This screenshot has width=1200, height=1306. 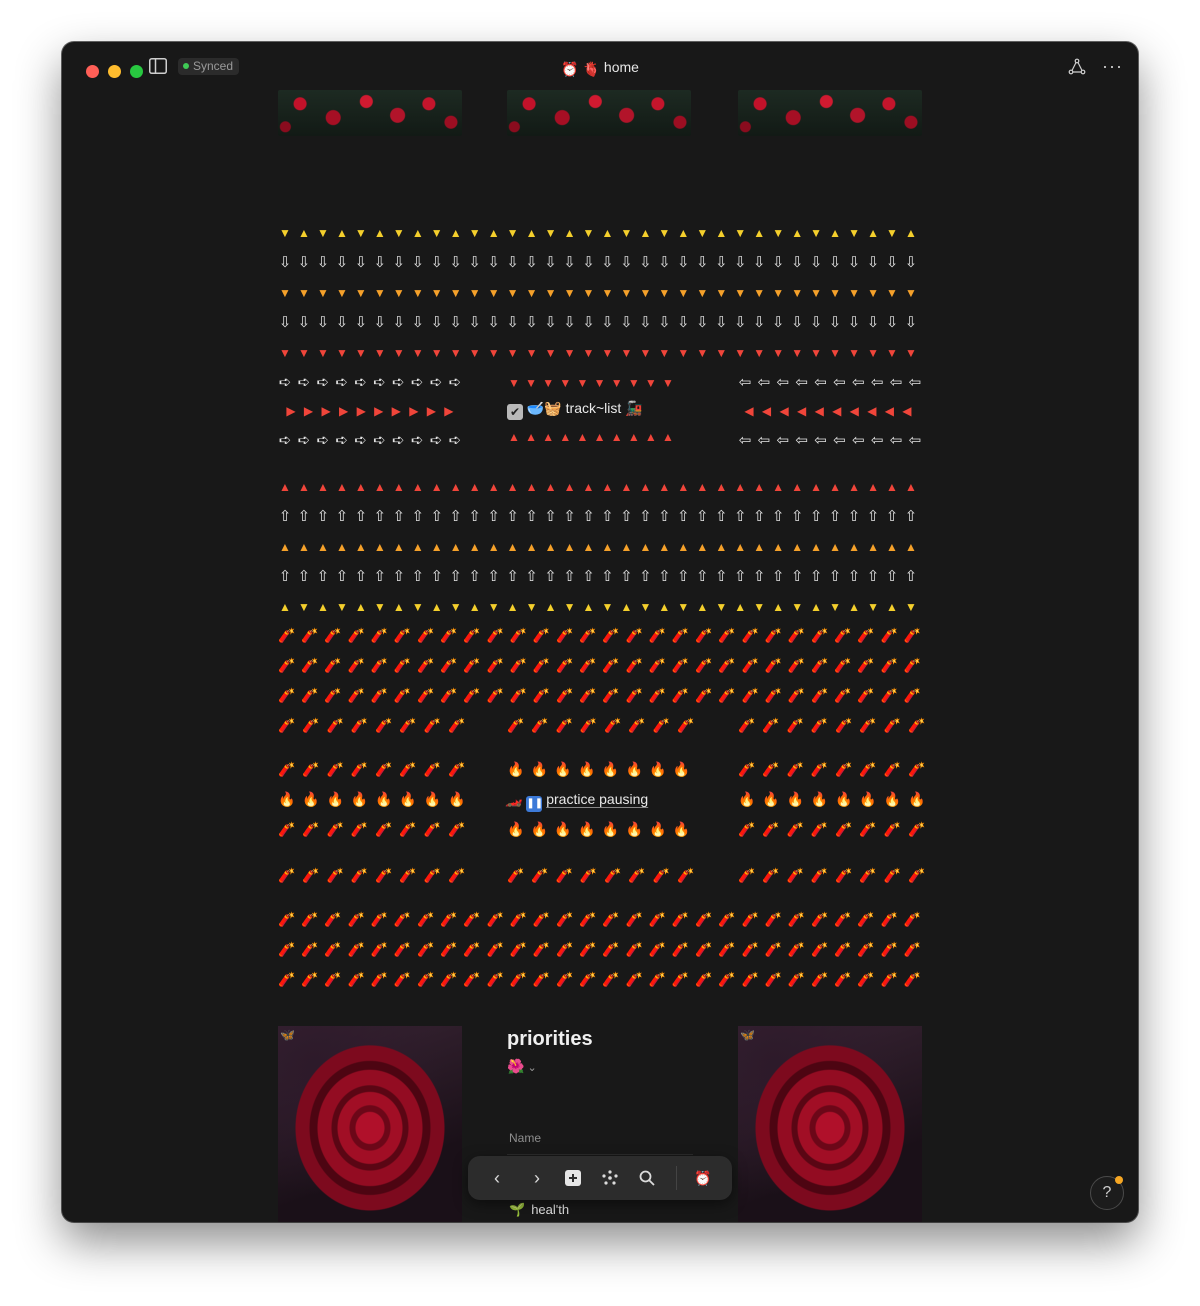 I want to click on practice-pausing-link: 🏎️ ❚❚ practice pausing, so click(x=576, y=800).